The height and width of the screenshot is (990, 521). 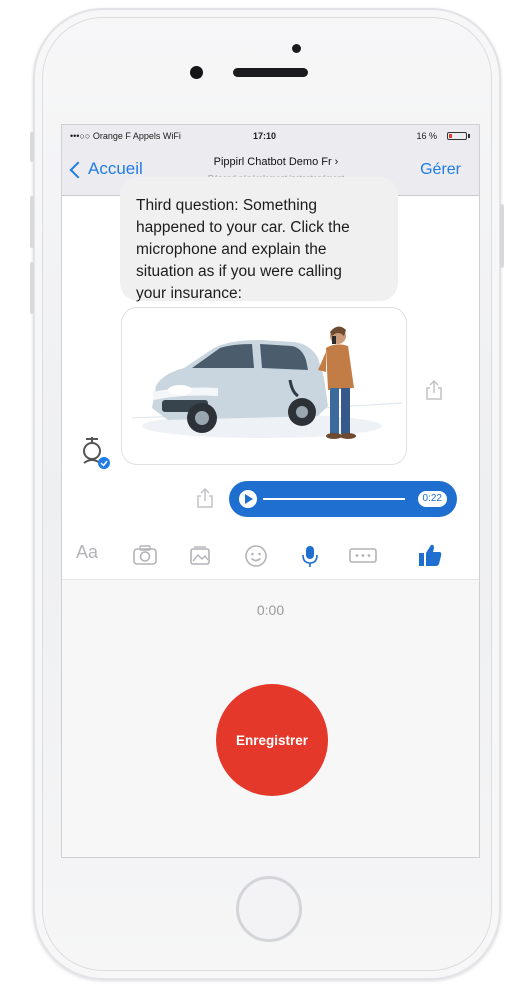 What do you see at coordinates (96, 453) in the screenshot?
I see `bot-avatar-icon` at bounding box center [96, 453].